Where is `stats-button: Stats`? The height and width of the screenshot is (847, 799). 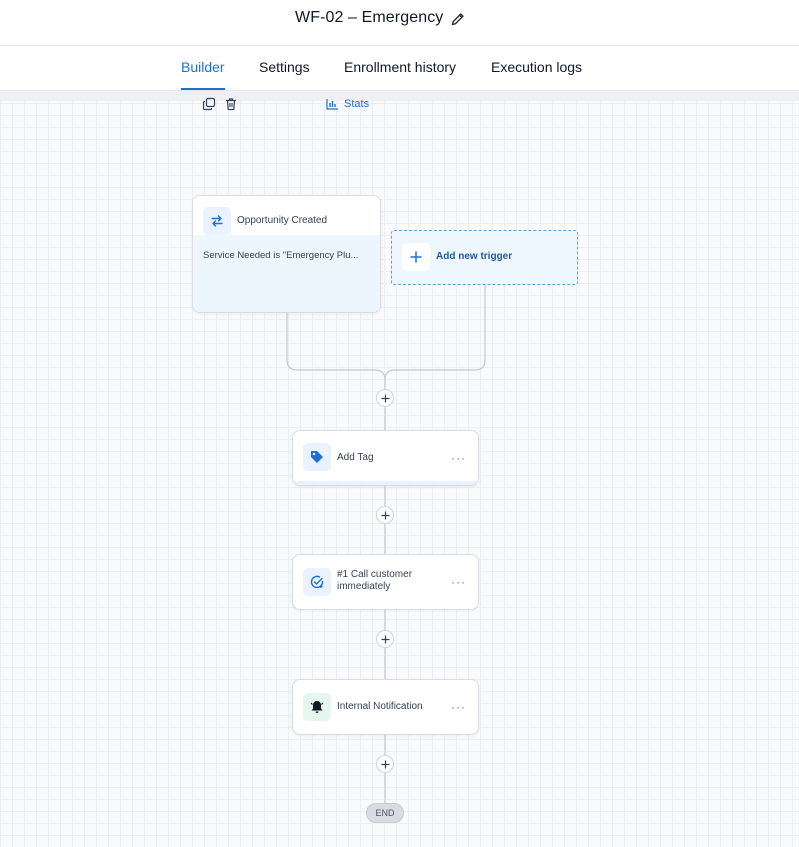
stats-button: Stats is located at coordinates (347, 104).